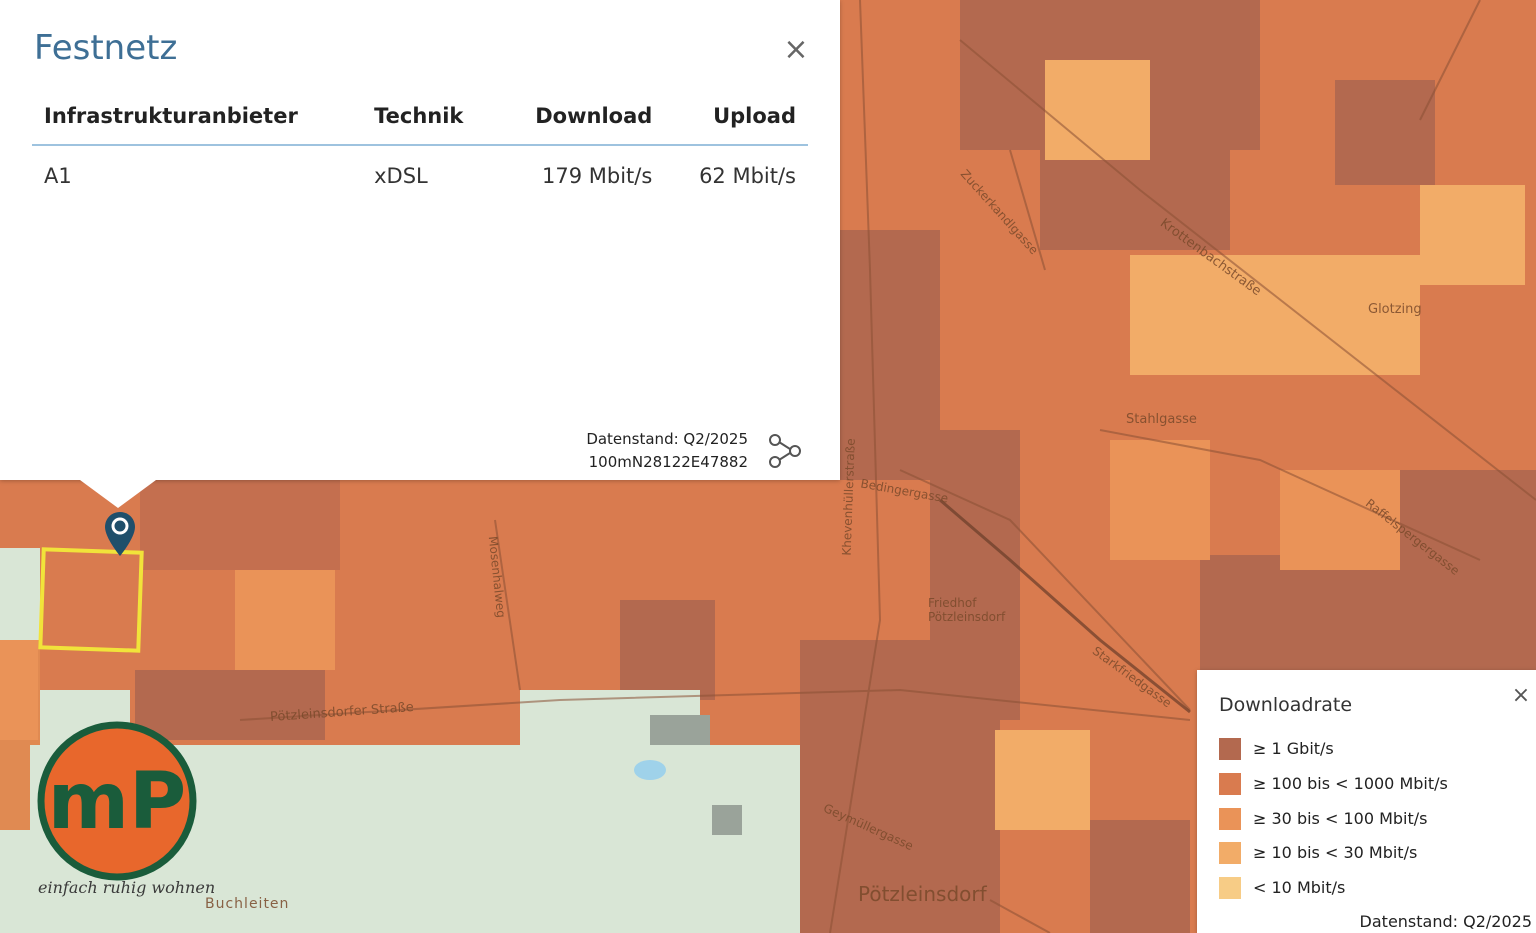  What do you see at coordinates (120, 534) in the screenshot?
I see `location-marker-icon` at bounding box center [120, 534].